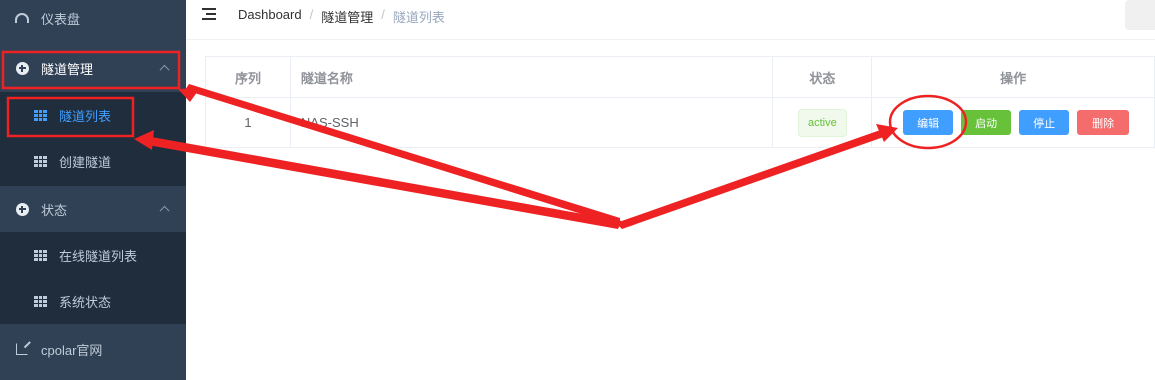 The image size is (1155, 380). Describe the element at coordinates (1044, 122) in the screenshot. I see `stop-button: 停止` at that location.